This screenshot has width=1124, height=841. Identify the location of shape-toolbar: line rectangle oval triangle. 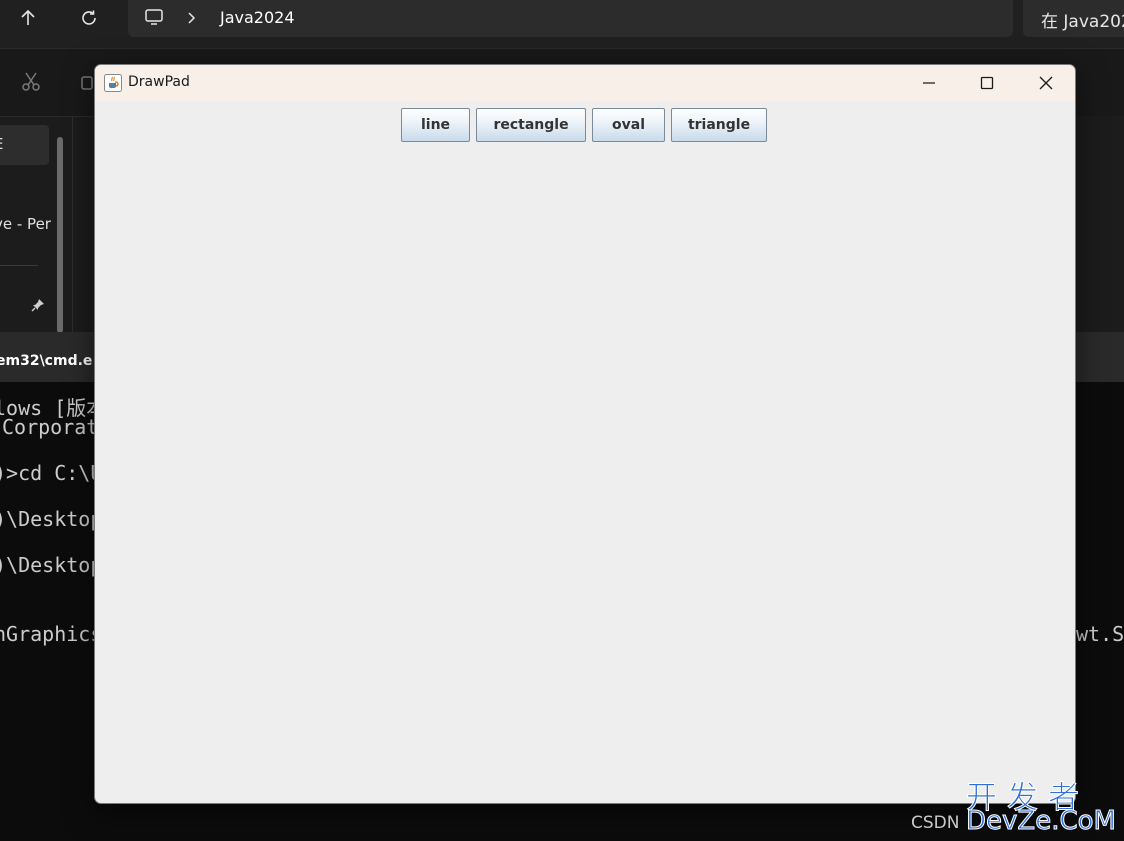
(585, 123).